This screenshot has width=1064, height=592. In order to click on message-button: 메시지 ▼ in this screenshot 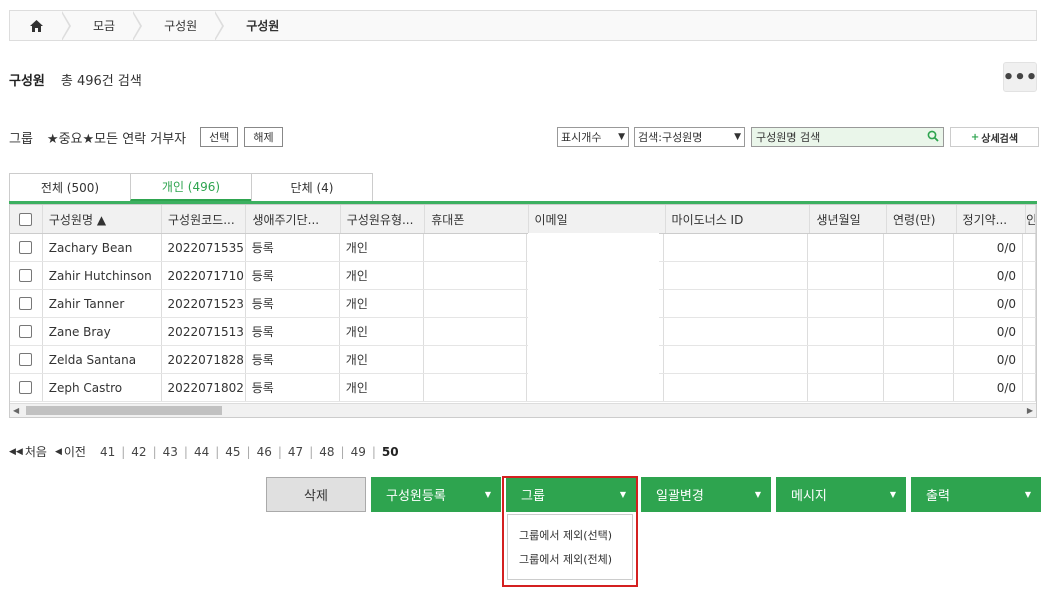, I will do `click(841, 494)`.